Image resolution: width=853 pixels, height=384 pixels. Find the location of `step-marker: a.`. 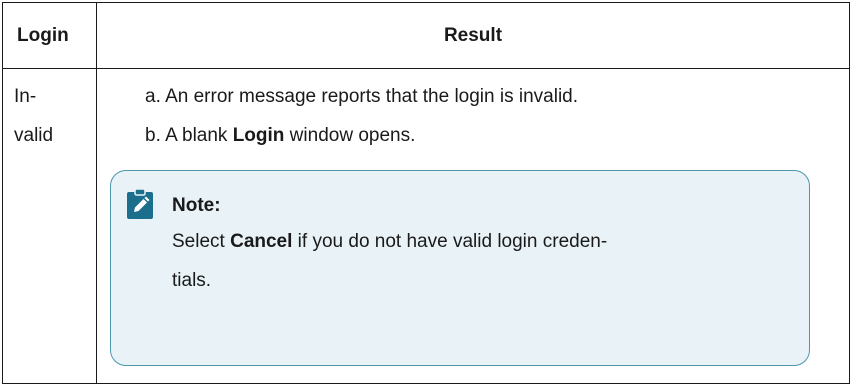

step-marker: a. is located at coordinates (153, 96).